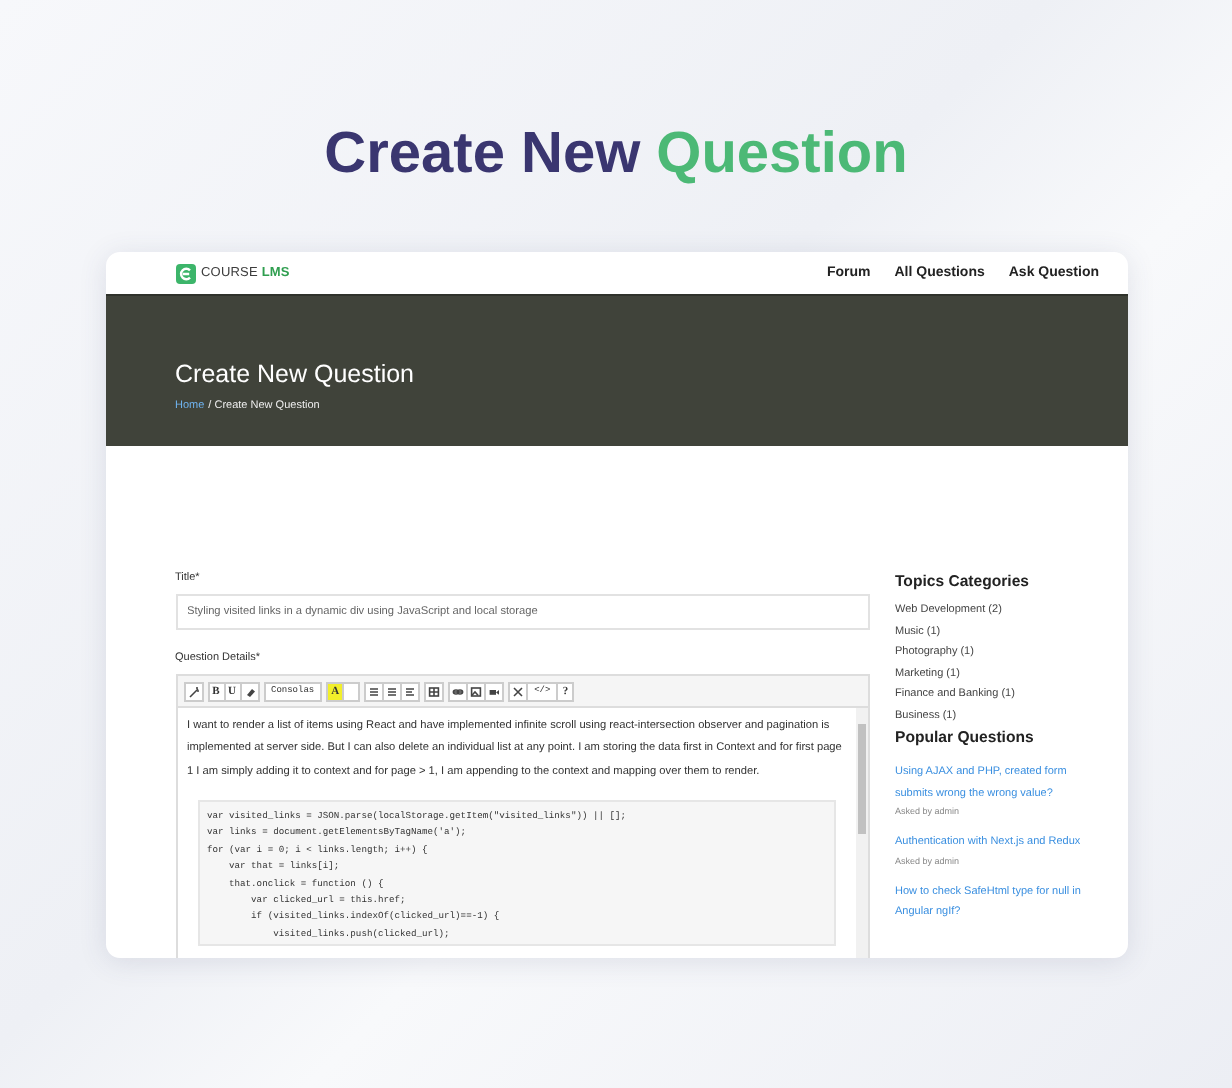  I want to click on bulleted-list-button, so click(374, 691).